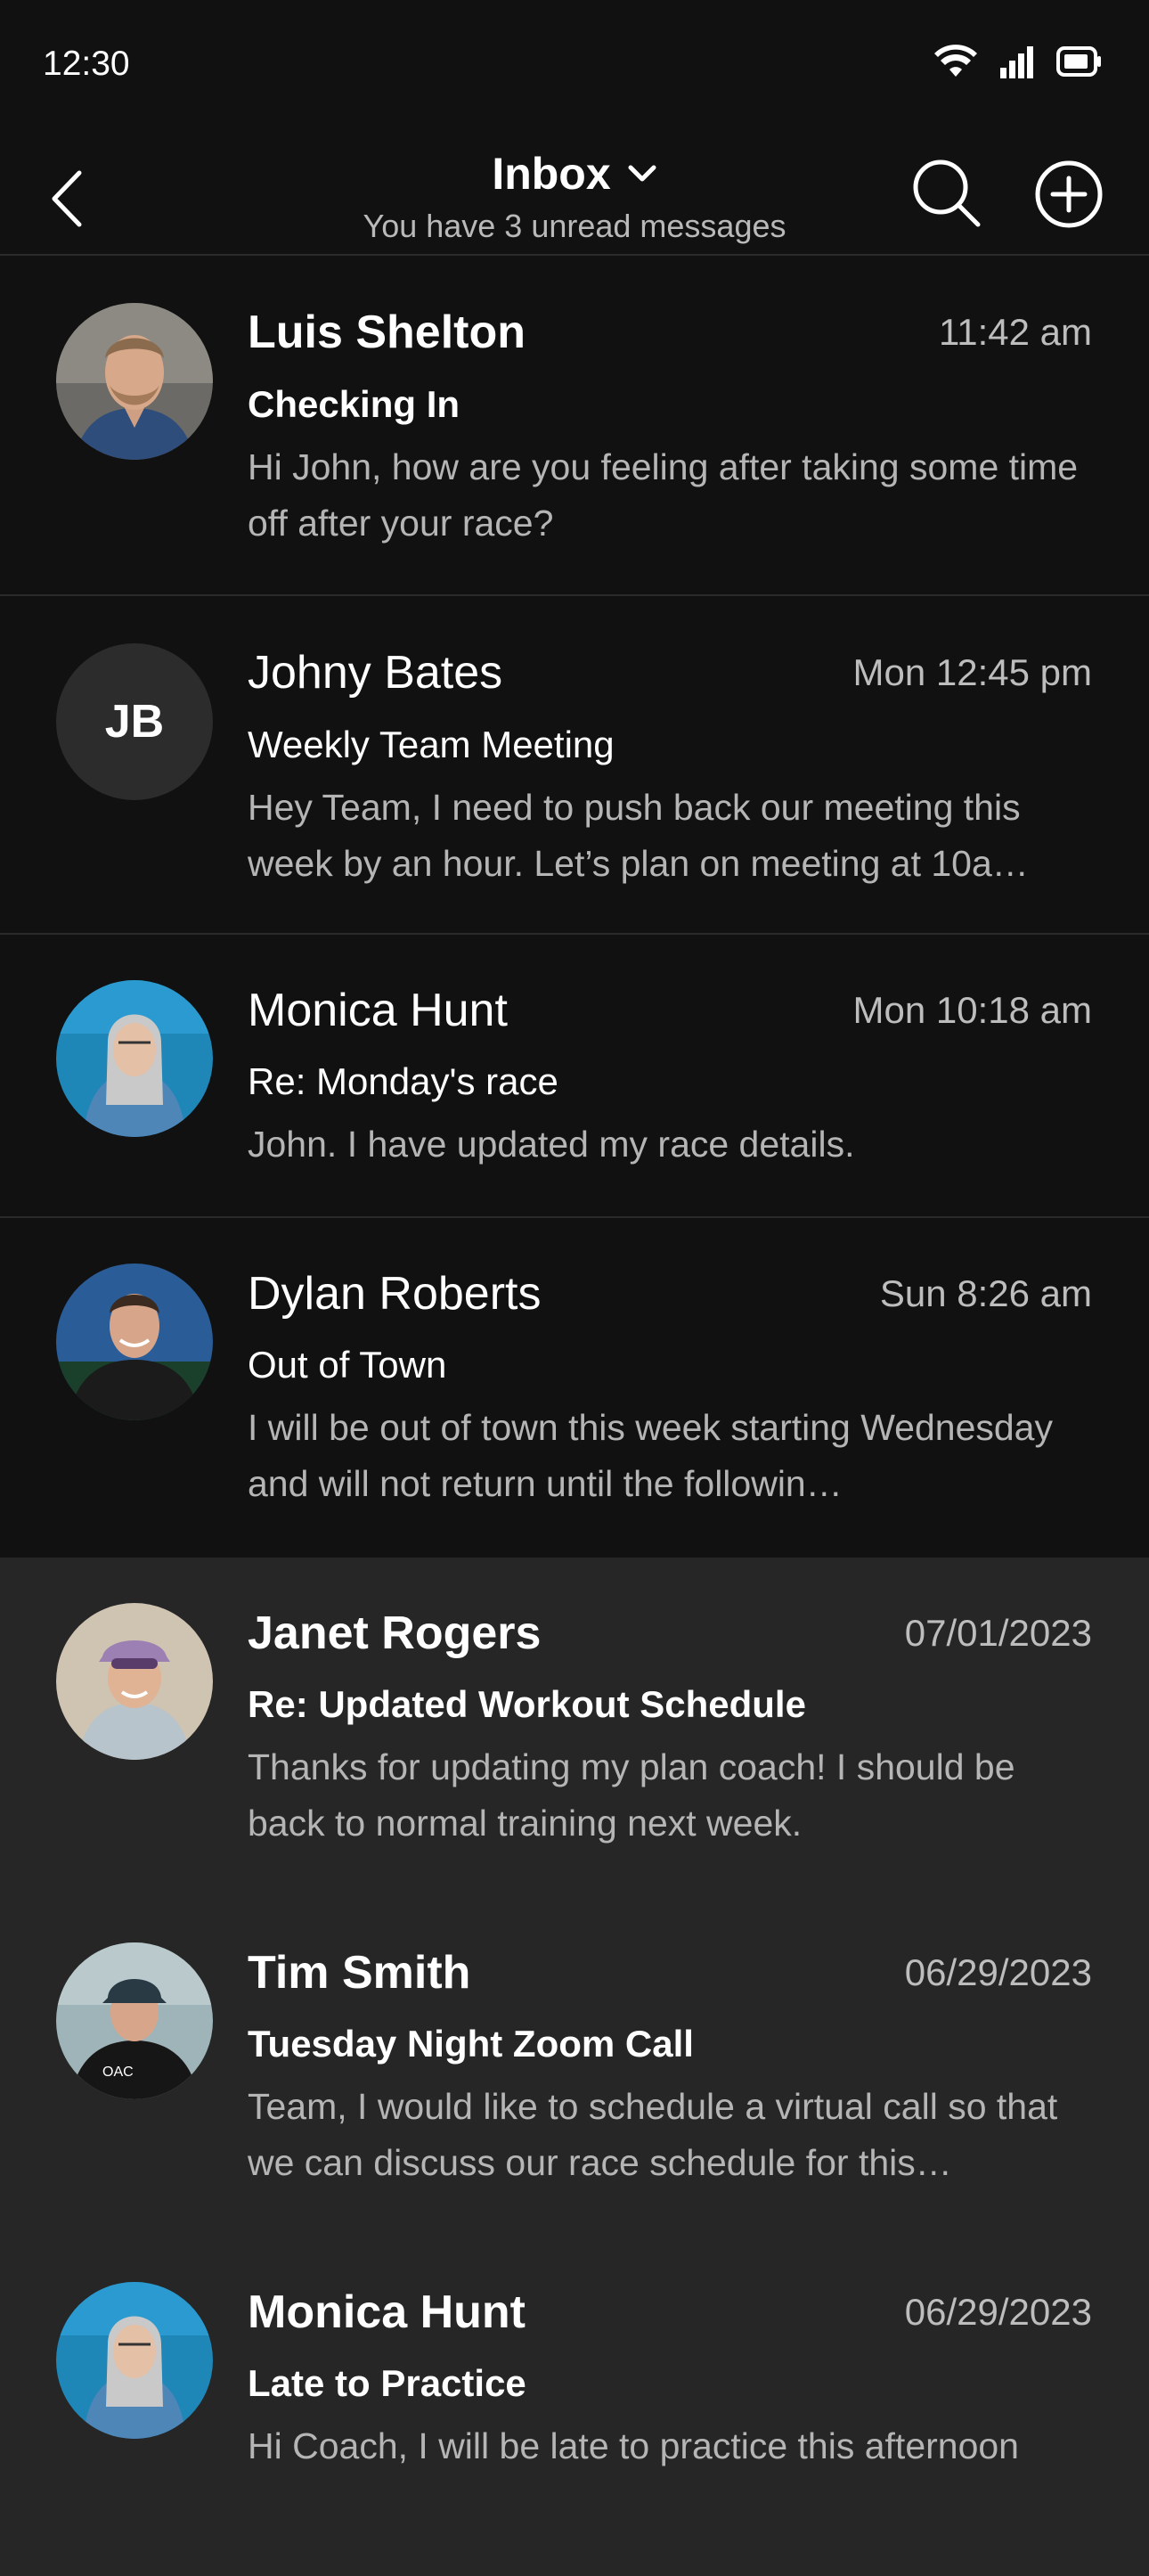  What do you see at coordinates (118, 2072) in the screenshot?
I see `svg-text: OAC` at bounding box center [118, 2072].